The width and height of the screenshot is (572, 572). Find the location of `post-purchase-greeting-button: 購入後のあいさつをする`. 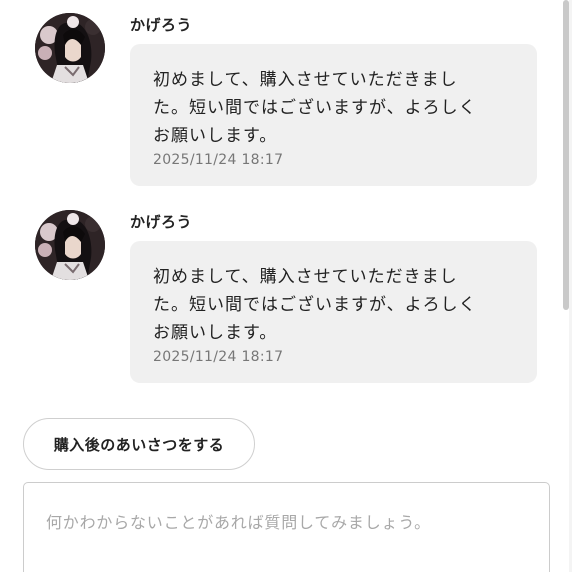

post-purchase-greeting-button: 購入後のあいさつをする is located at coordinates (139, 444).